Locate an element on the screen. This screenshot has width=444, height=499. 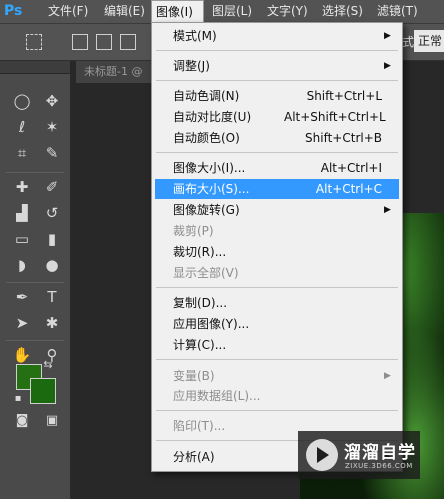
menu-file: 文件(F) is located at coordinates (68, 11).